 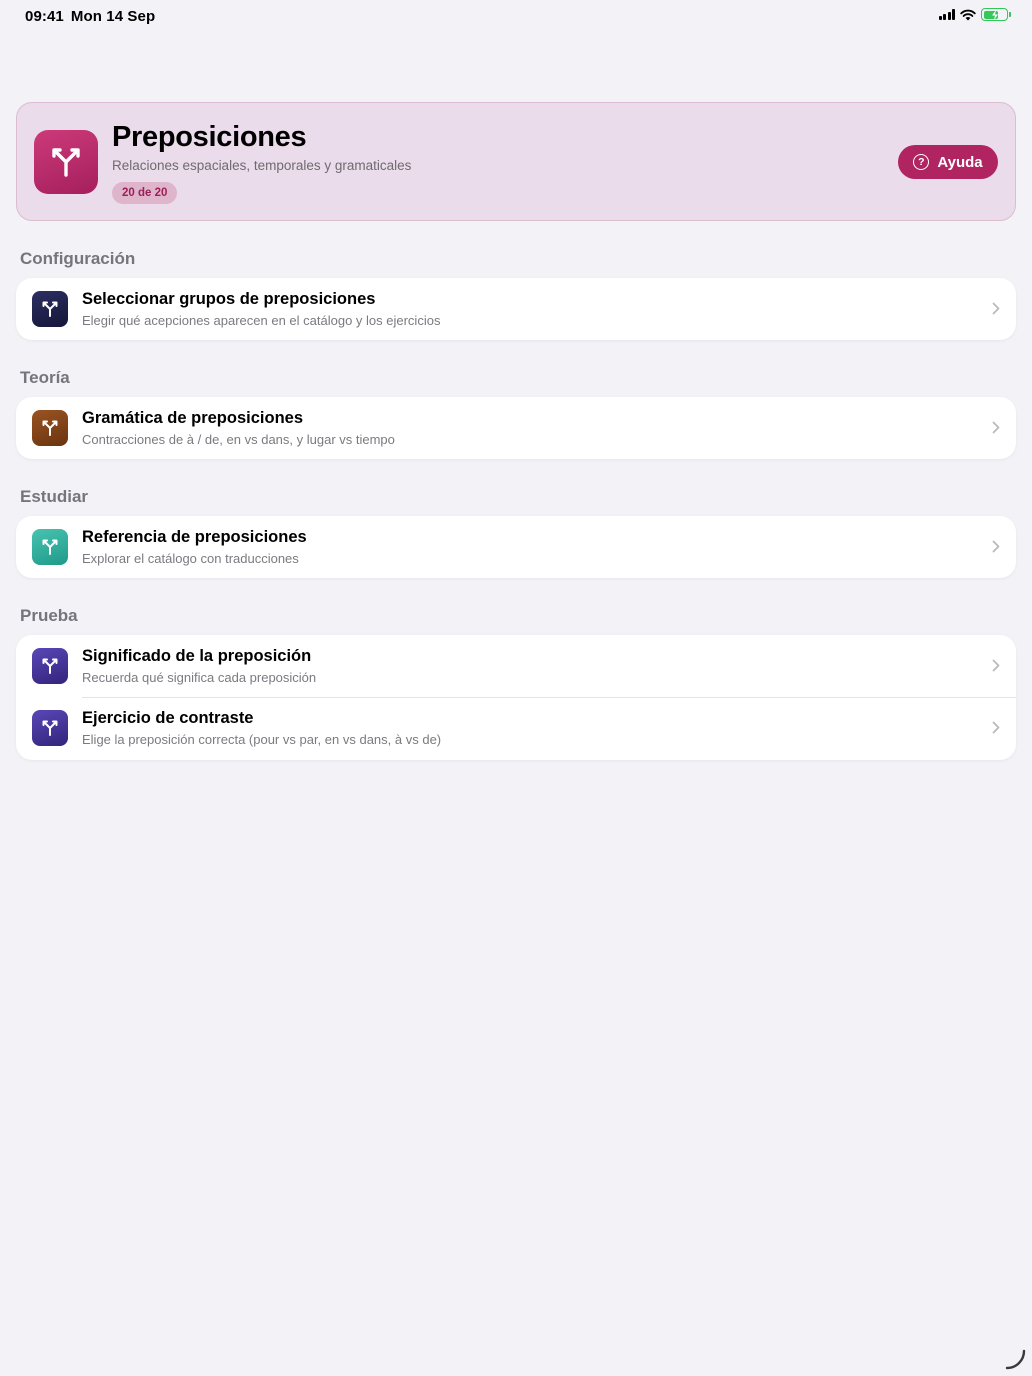 What do you see at coordinates (54, 496) in the screenshot?
I see `section-title-estudiar: Estudiar` at bounding box center [54, 496].